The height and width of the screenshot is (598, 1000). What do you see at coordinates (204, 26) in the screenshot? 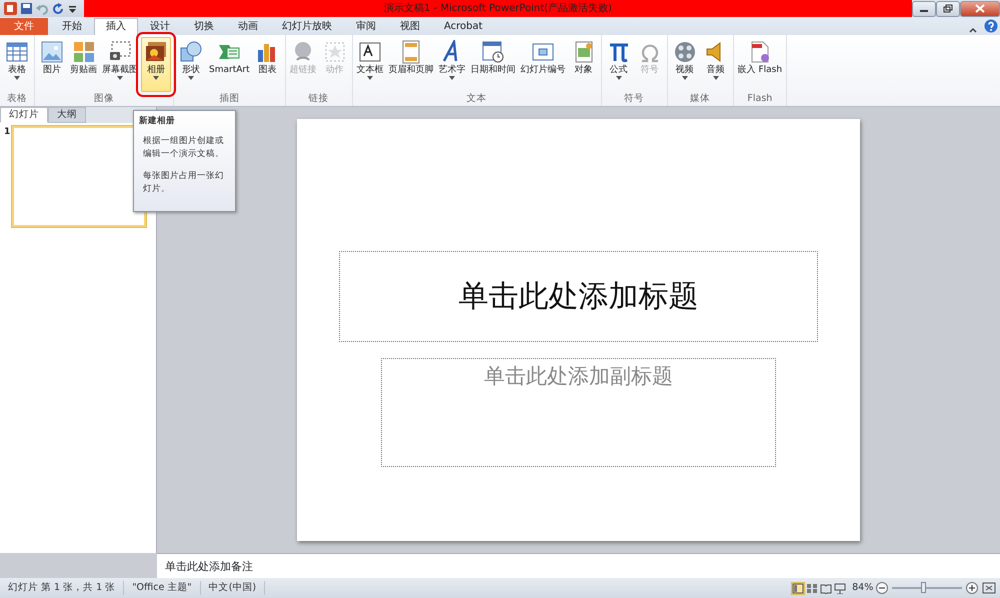
I see `ribbon-tab: 切换` at bounding box center [204, 26].